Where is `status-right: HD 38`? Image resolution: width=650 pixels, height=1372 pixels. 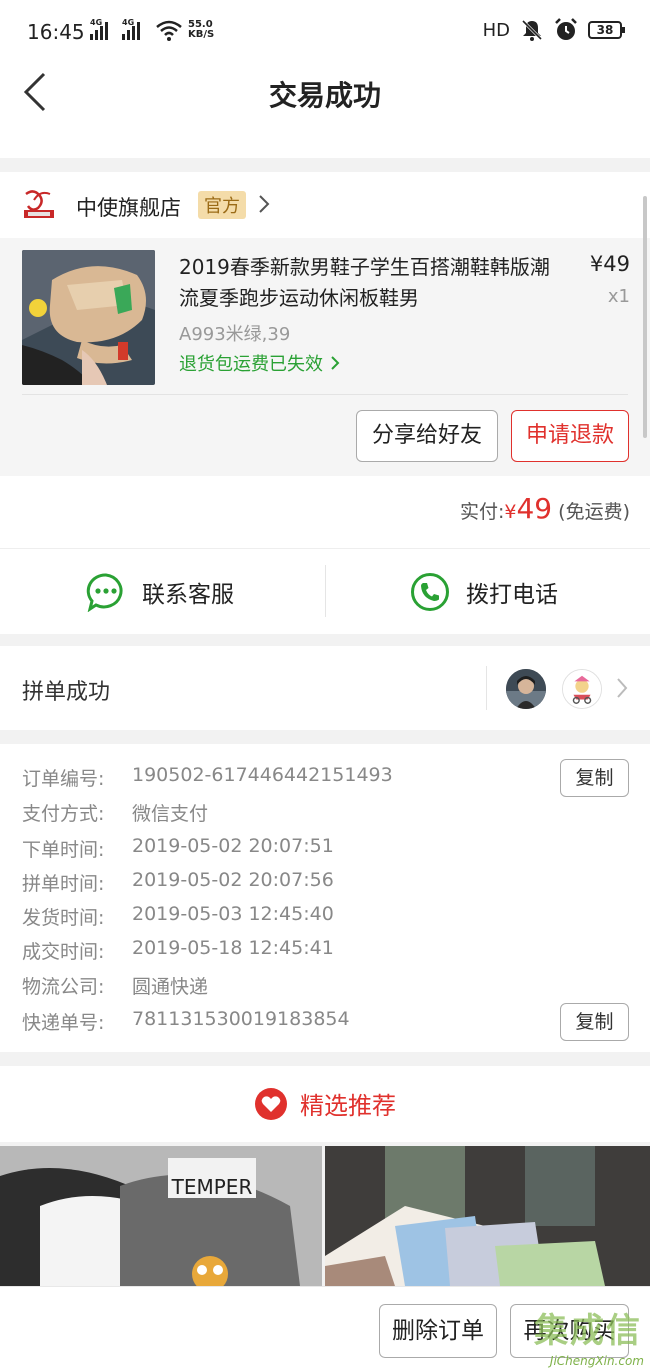
status-right: HD 38 is located at coordinates (553, 30).